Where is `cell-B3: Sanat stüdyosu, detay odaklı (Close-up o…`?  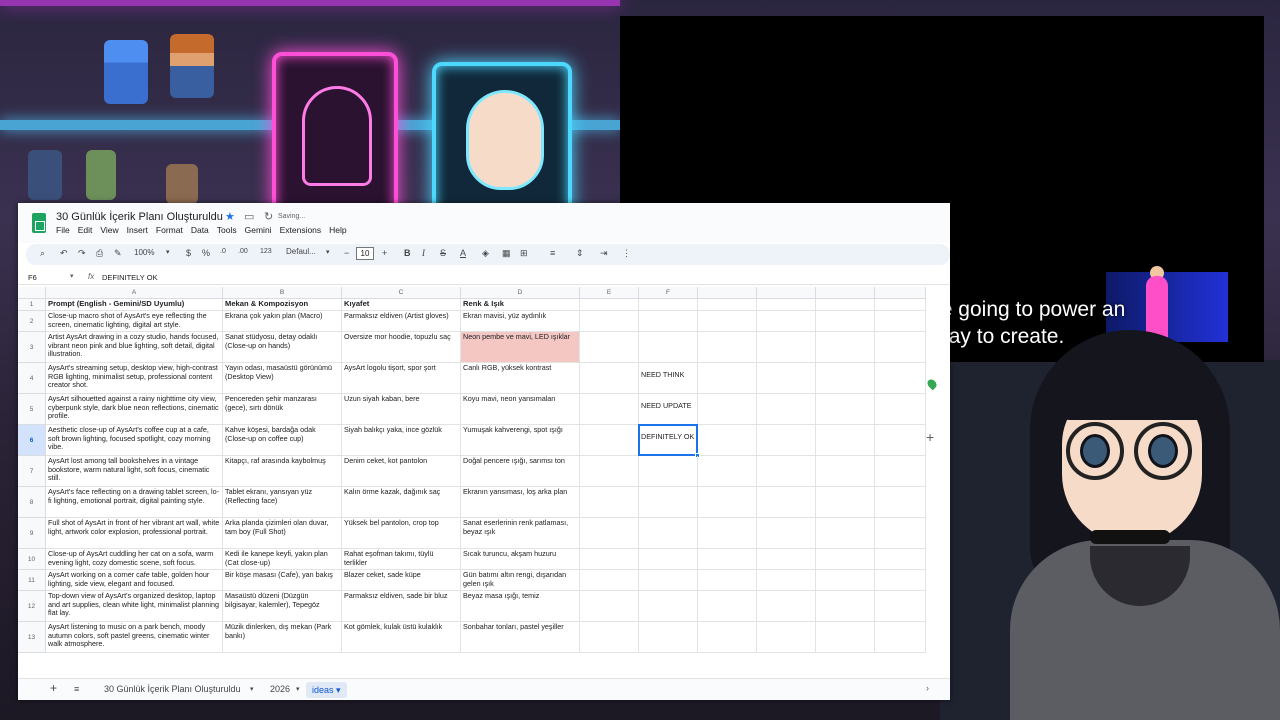 cell-B3: Sanat stüdyosu, detay odaklı (Close-up o… is located at coordinates (282, 347).